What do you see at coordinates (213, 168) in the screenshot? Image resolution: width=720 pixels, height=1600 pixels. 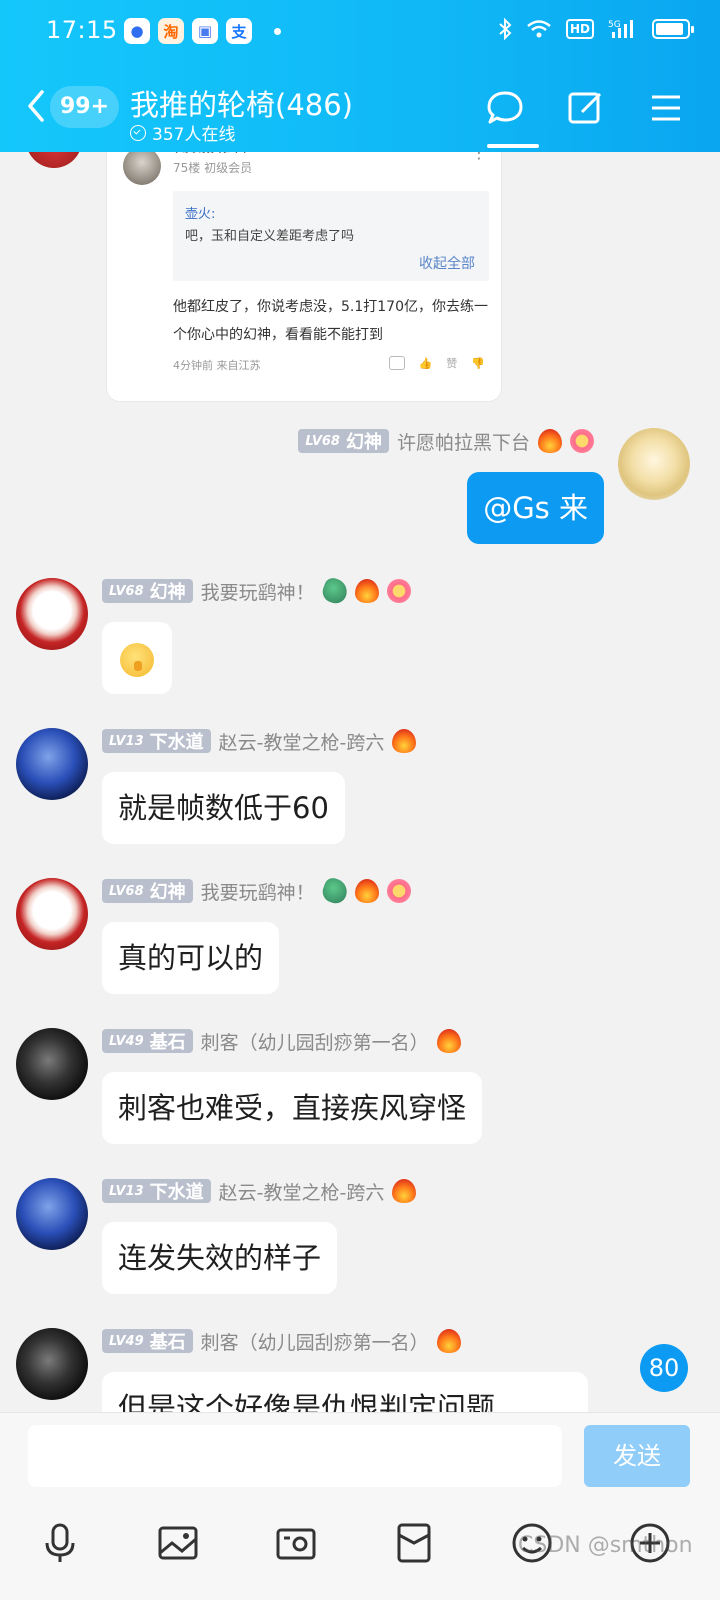 I see `post-floor: 75楼 初级会员` at bounding box center [213, 168].